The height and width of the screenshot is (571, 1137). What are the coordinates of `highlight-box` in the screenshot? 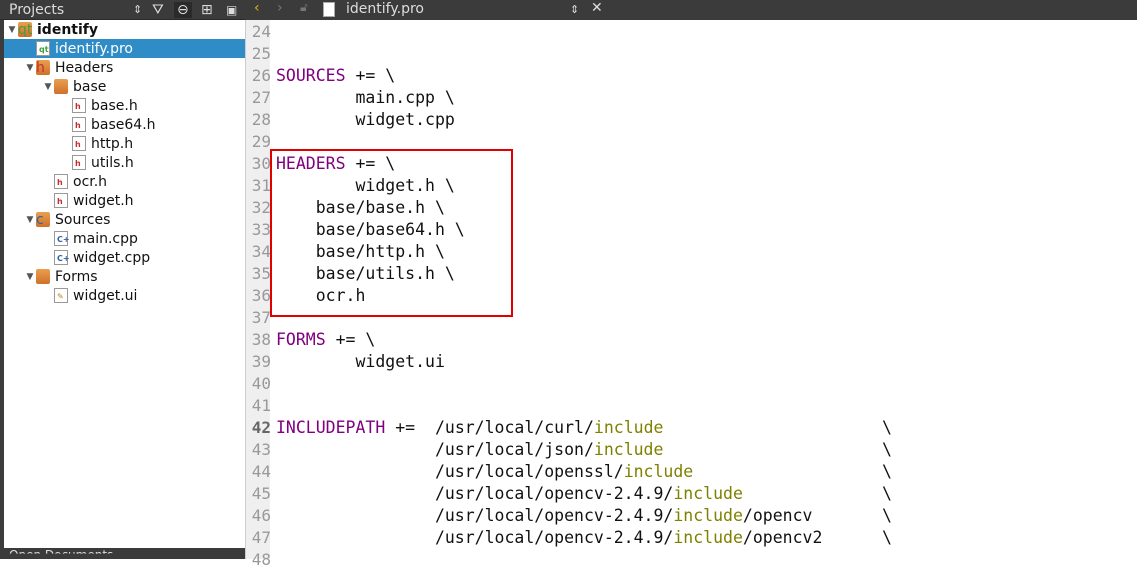 It's located at (391, 233).